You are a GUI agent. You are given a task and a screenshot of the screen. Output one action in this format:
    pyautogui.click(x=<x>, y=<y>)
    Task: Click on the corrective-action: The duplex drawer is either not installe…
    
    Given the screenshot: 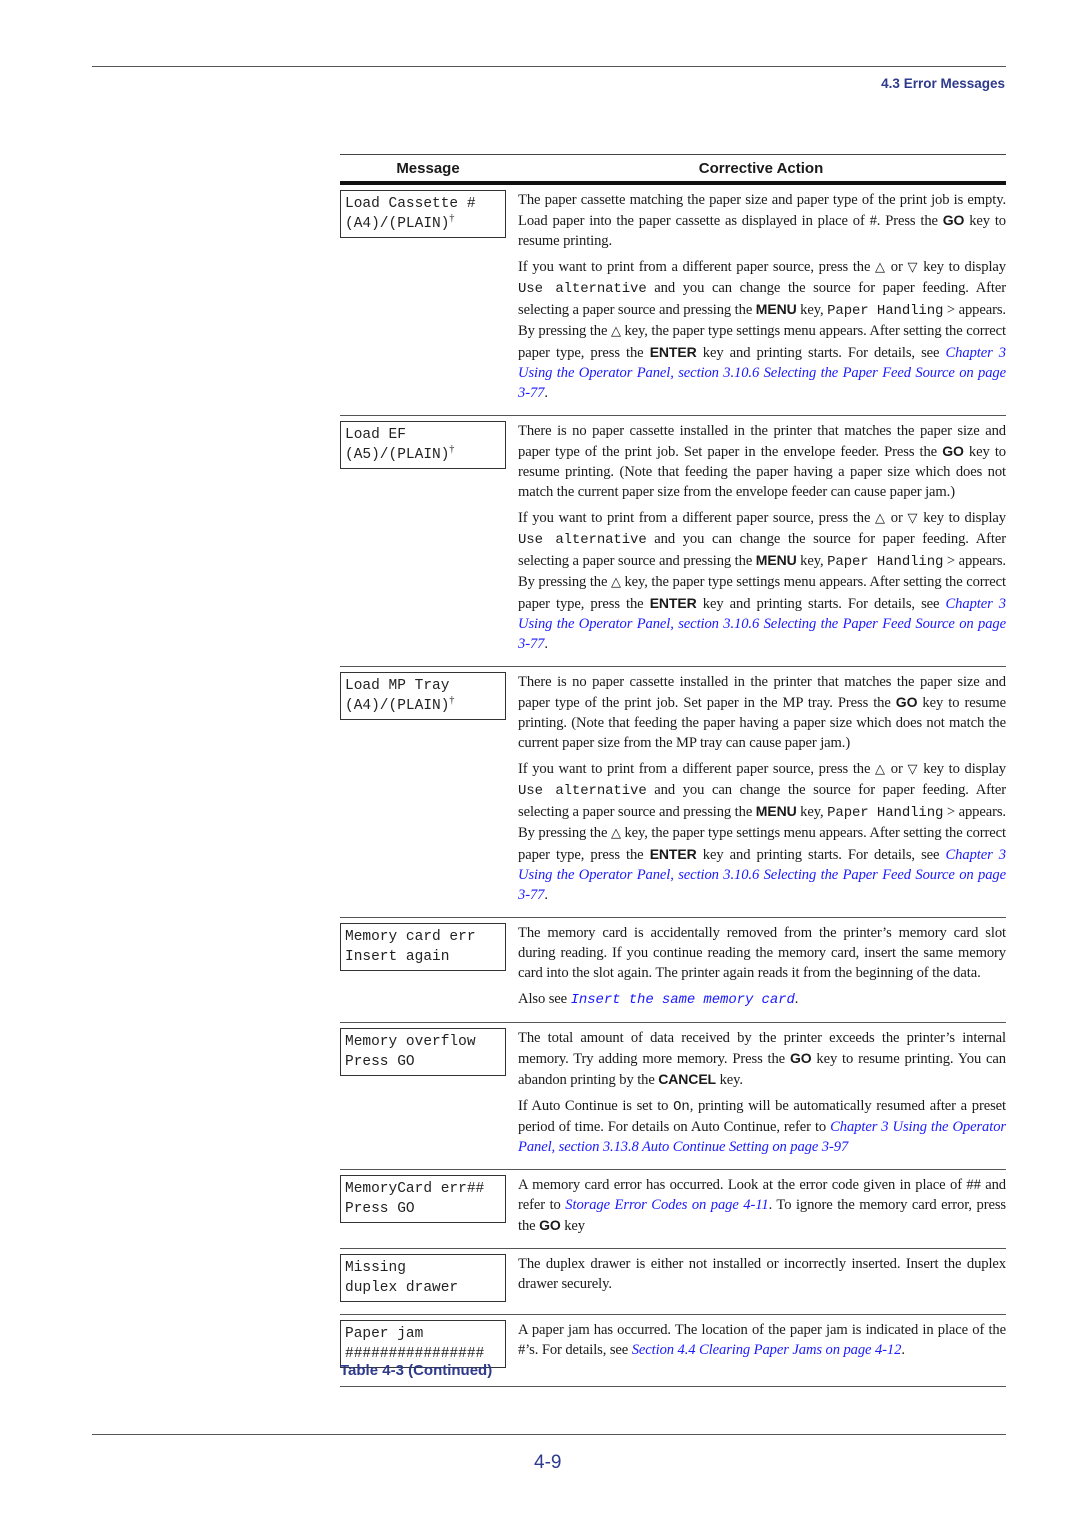 What is the action you would take?
    pyautogui.click(x=762, y=1278)
    